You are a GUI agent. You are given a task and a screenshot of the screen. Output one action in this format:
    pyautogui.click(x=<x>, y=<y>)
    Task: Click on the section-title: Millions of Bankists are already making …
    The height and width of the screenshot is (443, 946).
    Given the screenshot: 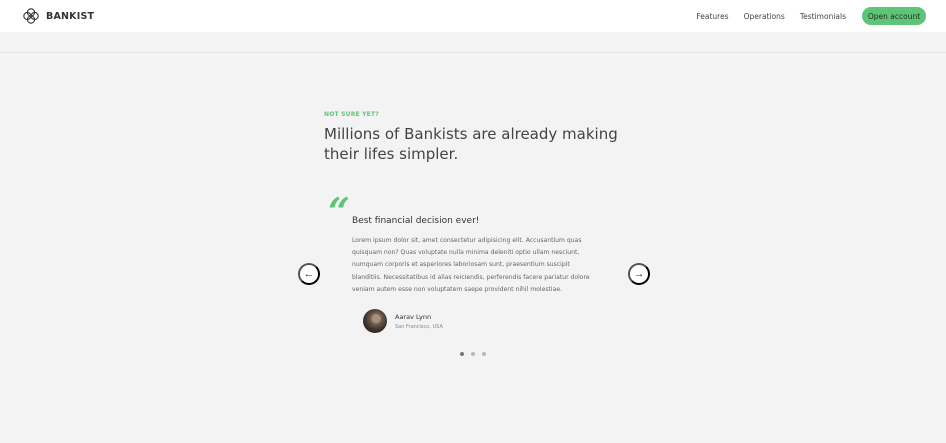 What is the action you would take?
    pyautogui.click(x=489, y=144)
    